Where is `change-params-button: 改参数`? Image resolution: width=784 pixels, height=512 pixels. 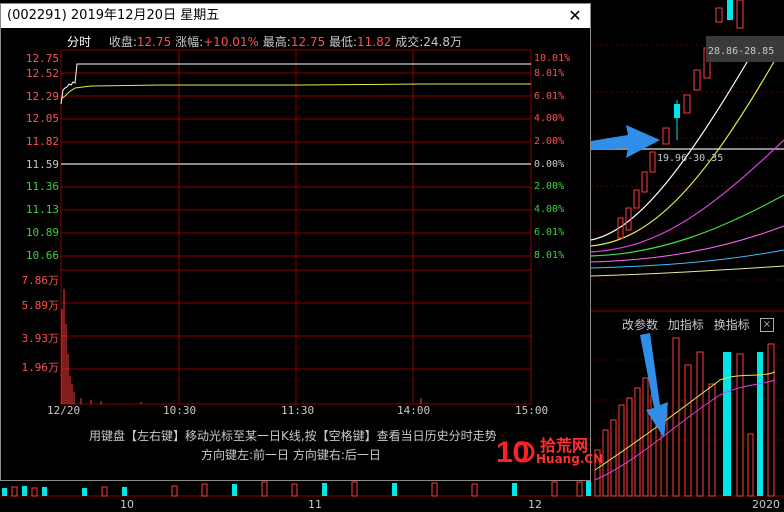
change-params-button: 改参数 is located at coordinates (640, 325).